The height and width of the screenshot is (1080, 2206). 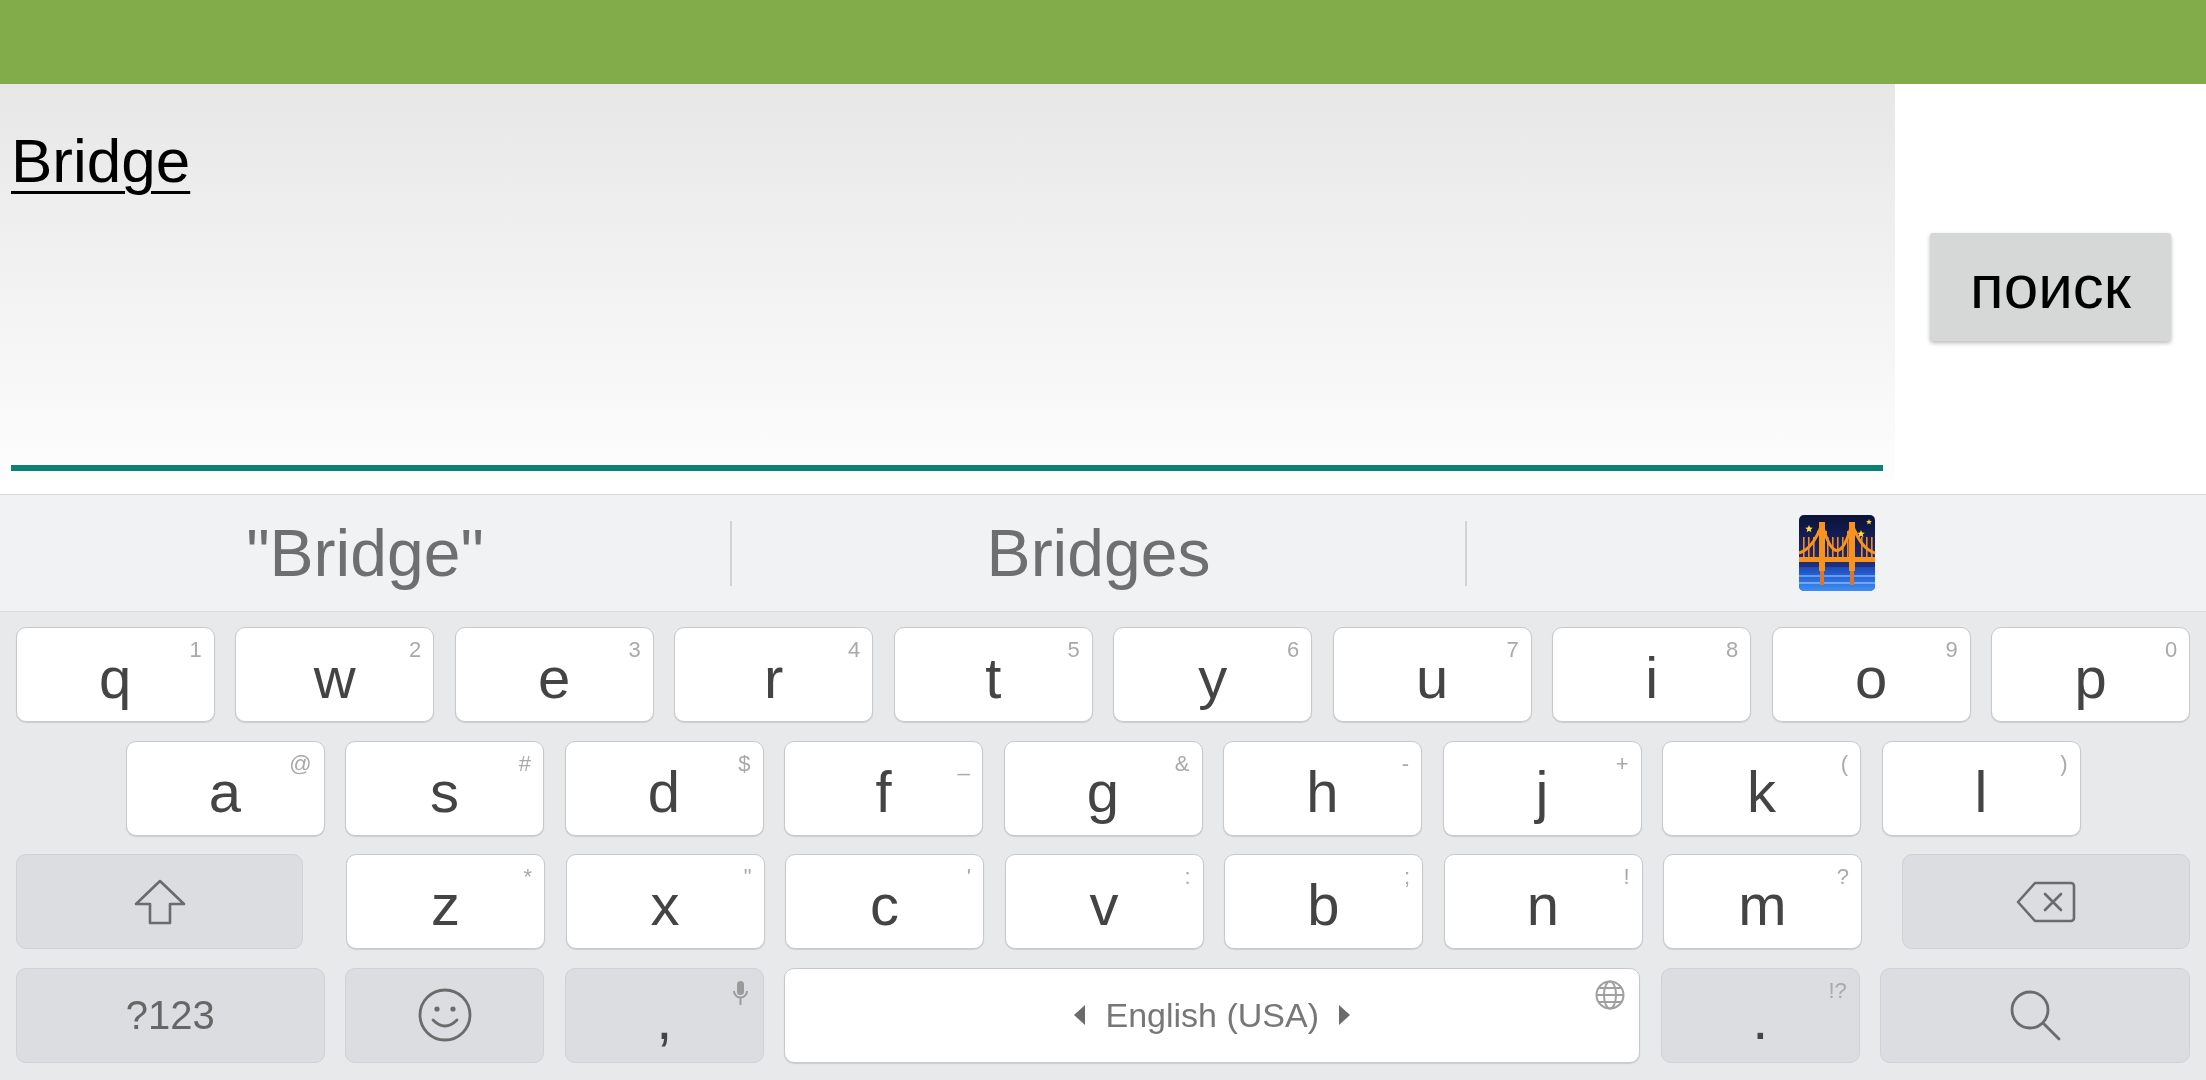 I want to click on delete-key, so click(x=2046, y=901).